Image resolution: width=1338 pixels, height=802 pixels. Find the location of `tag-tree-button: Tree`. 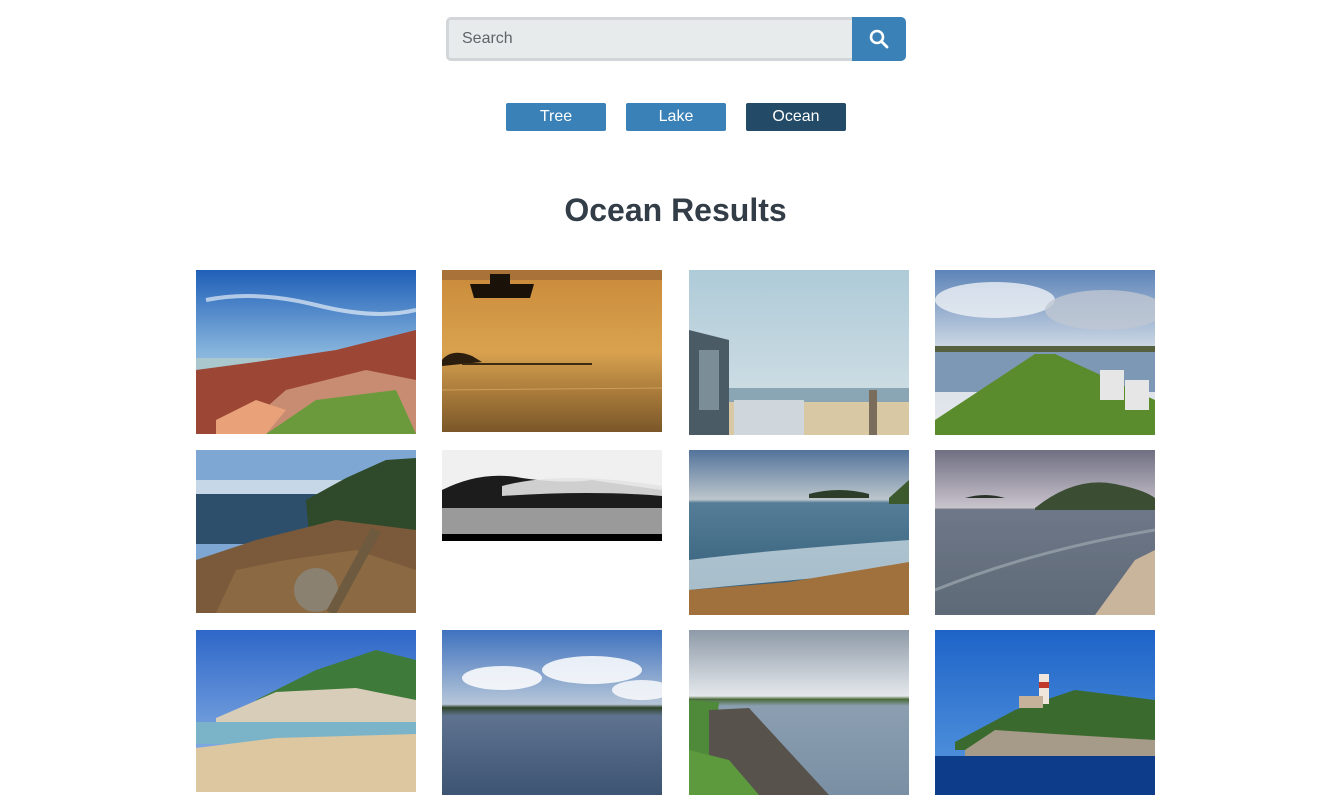

tag-tree-button: Tree is located at coordinates (556, 117).